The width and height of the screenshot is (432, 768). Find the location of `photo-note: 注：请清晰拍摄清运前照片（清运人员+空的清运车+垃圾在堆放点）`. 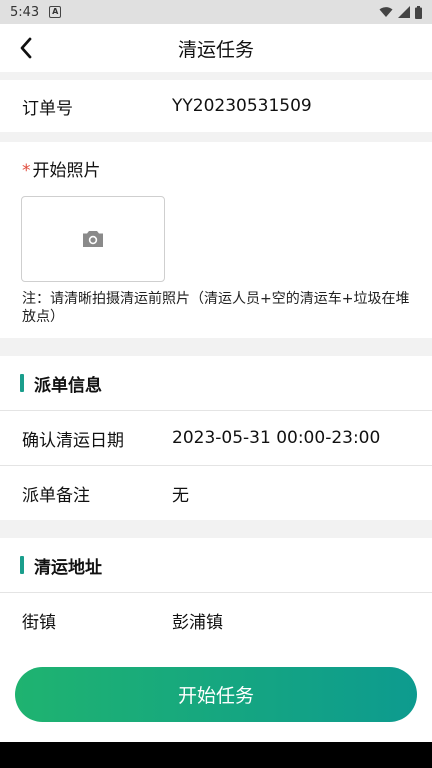

photo-note: 注：请清晰拍摄清运前照片（清运人员+空的清运车+垃圾在堆放点） is located at coordinates (216, 308).